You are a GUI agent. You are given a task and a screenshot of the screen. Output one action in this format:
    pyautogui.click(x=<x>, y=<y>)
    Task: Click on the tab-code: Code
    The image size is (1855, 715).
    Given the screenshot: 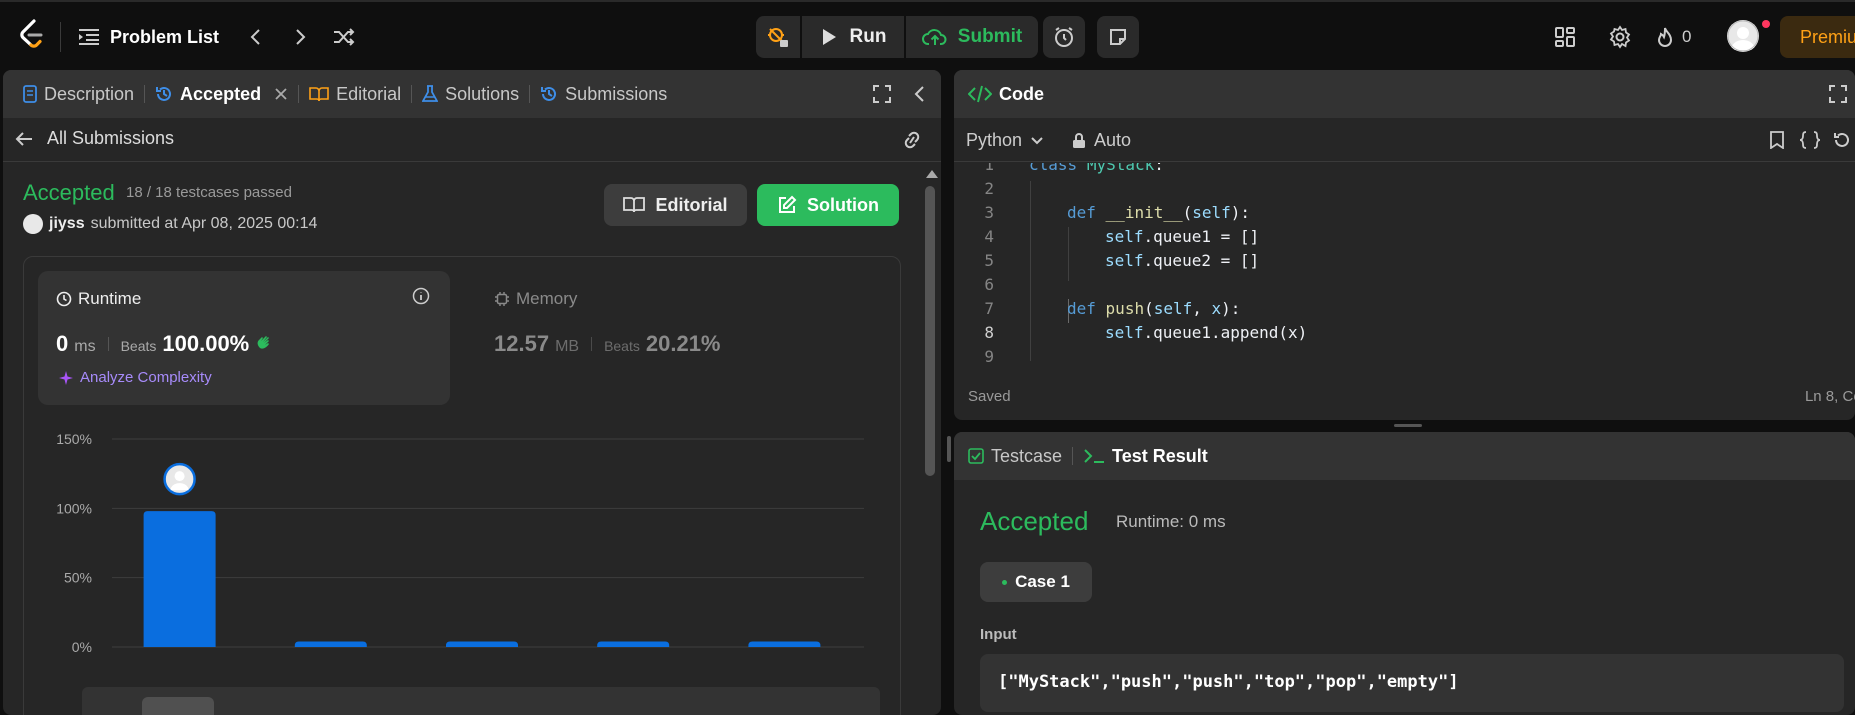 What is the action you would take?
    pyautogui.click(x=1011, y=94)
    